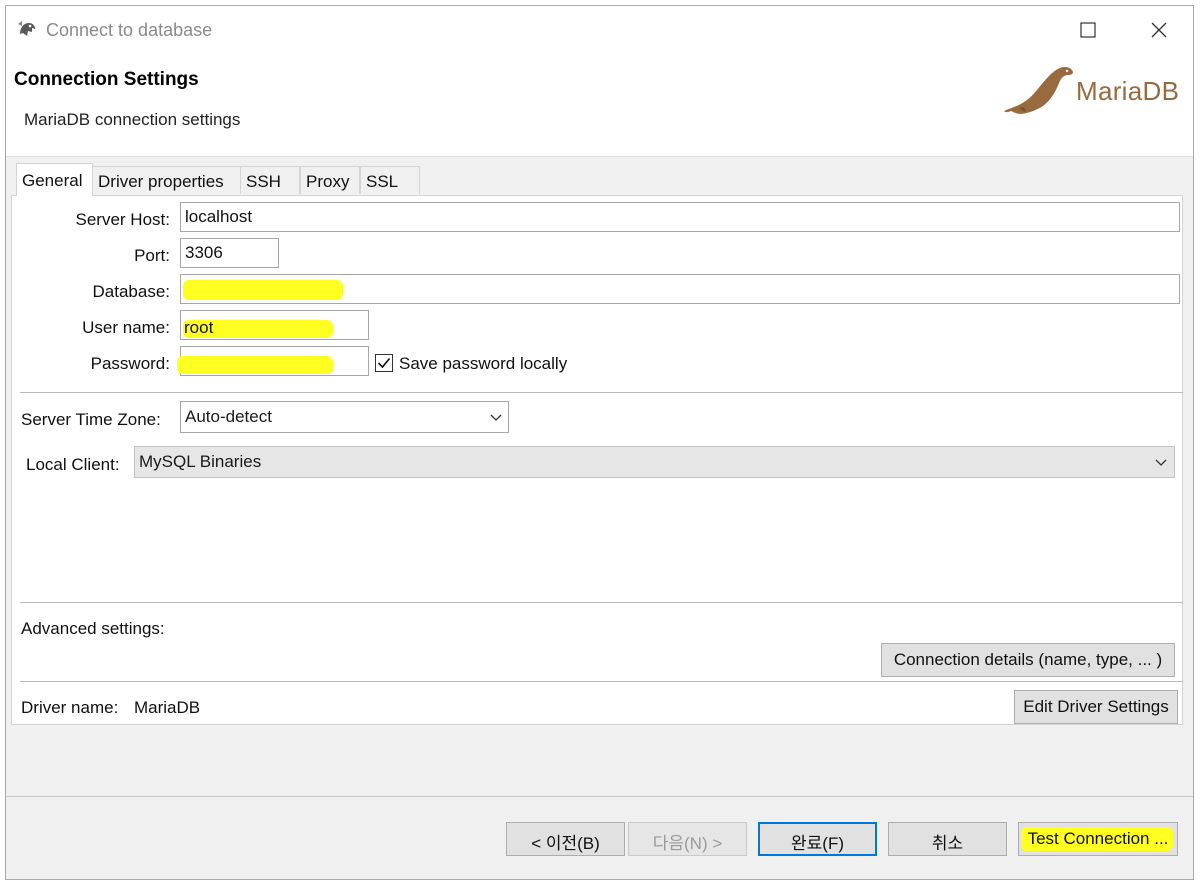 The height and width of the screenshot is (885, 1200). Describe the element at coordinates (93, 628) in the screenshot. I see `advanced-settings-label: Advanced settings:` at that location.